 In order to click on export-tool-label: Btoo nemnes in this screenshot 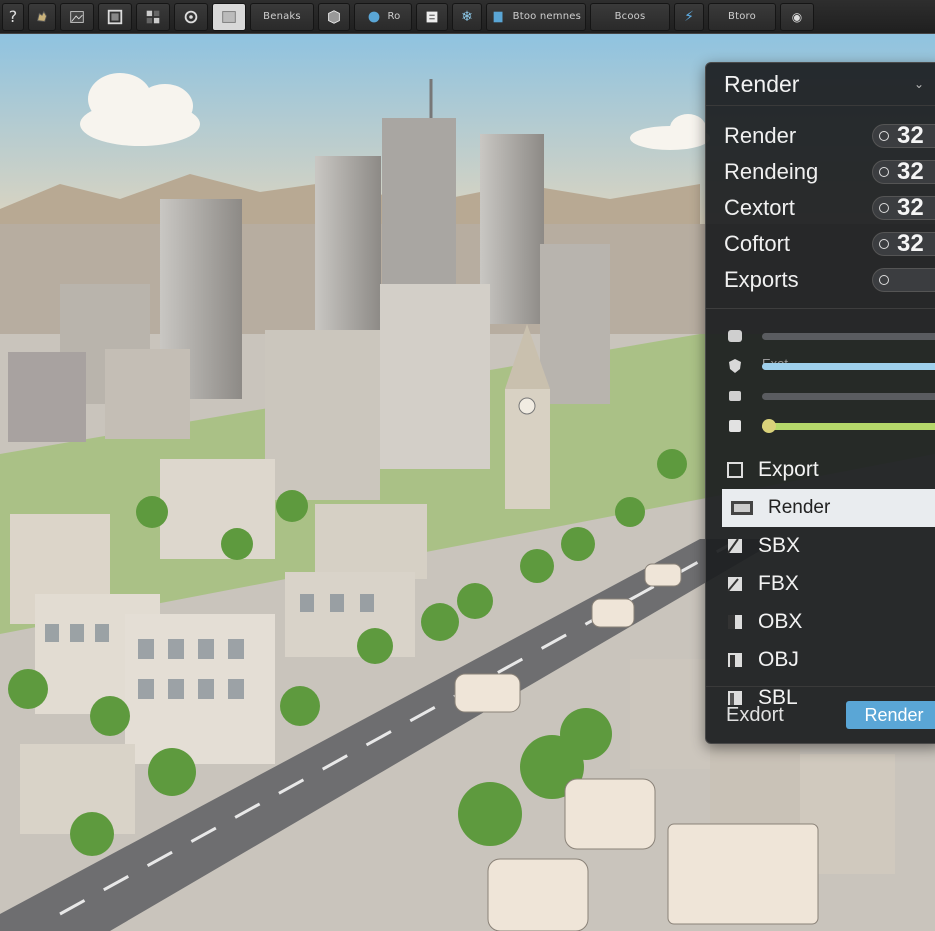, I will do `click(546, 16)`.